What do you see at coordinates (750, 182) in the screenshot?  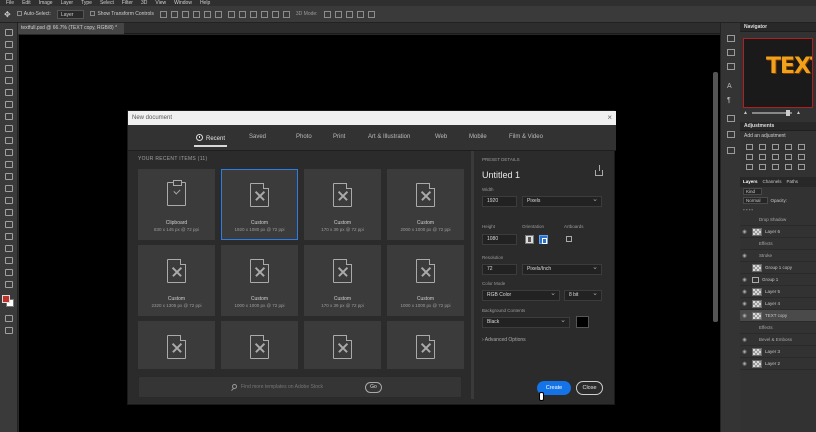 I see `tab-layers: Layers` at bounding box center [750, 182].